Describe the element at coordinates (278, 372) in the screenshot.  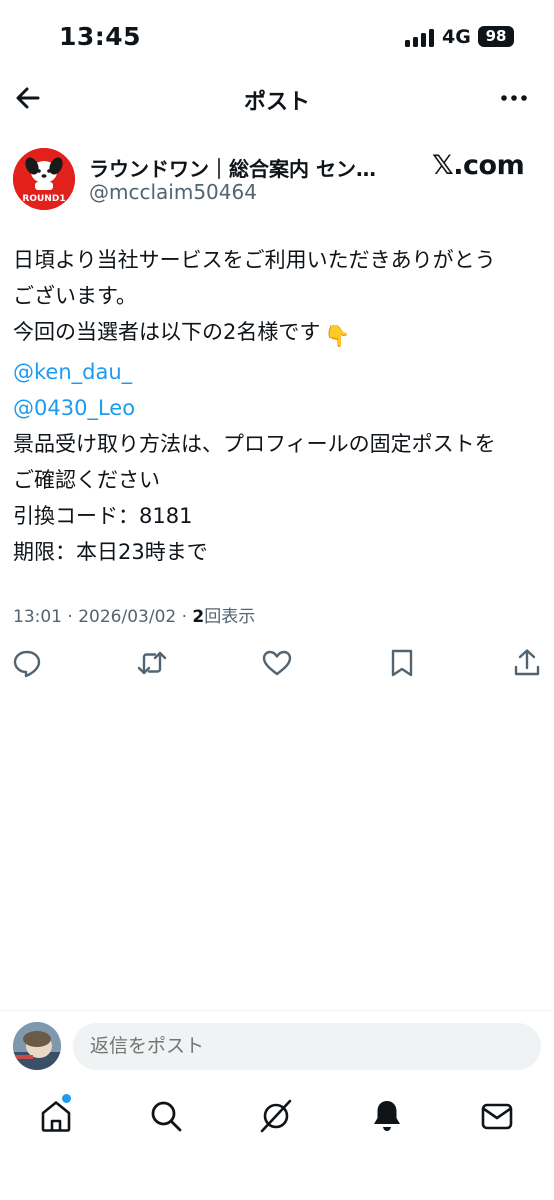
I see `mention-link: @ken_dau_` at that location.